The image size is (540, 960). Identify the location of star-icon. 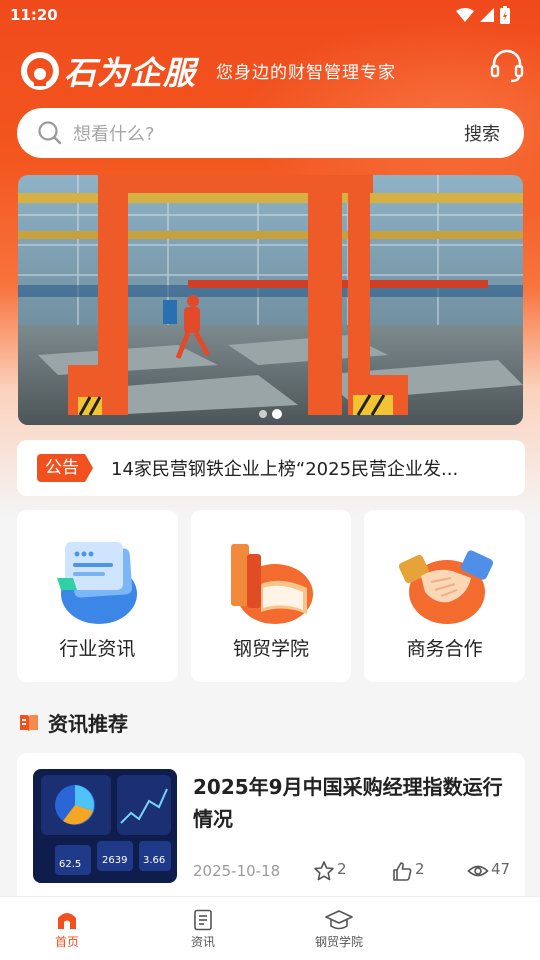
(324, 871).